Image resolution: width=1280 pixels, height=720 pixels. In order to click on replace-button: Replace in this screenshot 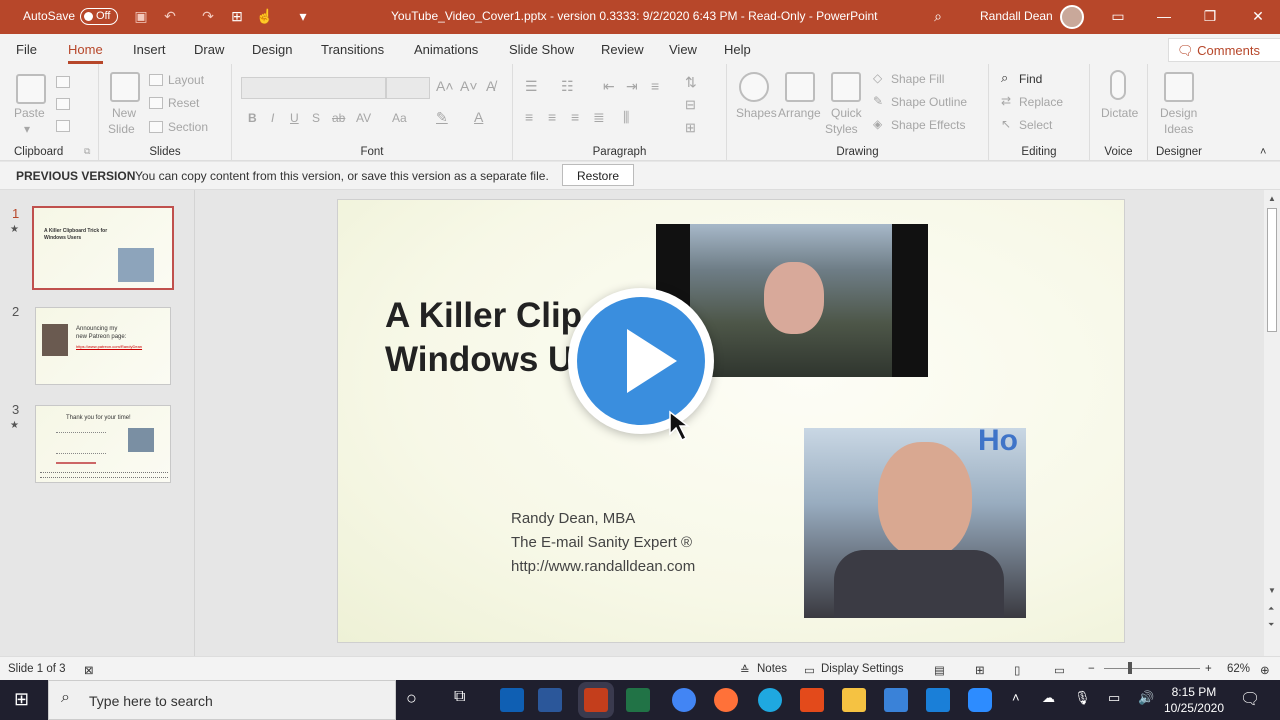, I will do `click(1041, 102)`.